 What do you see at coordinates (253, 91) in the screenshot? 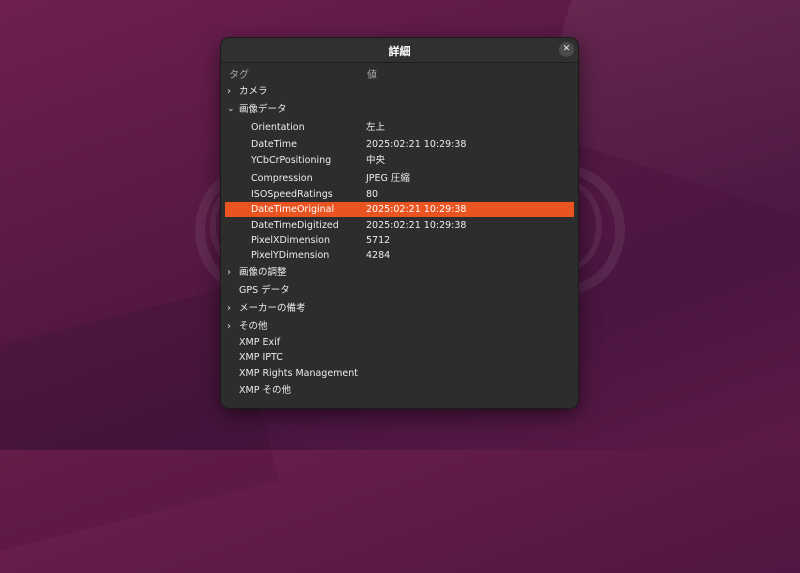
I see `tree-label: カメラ` at bounding box center [253, 91].